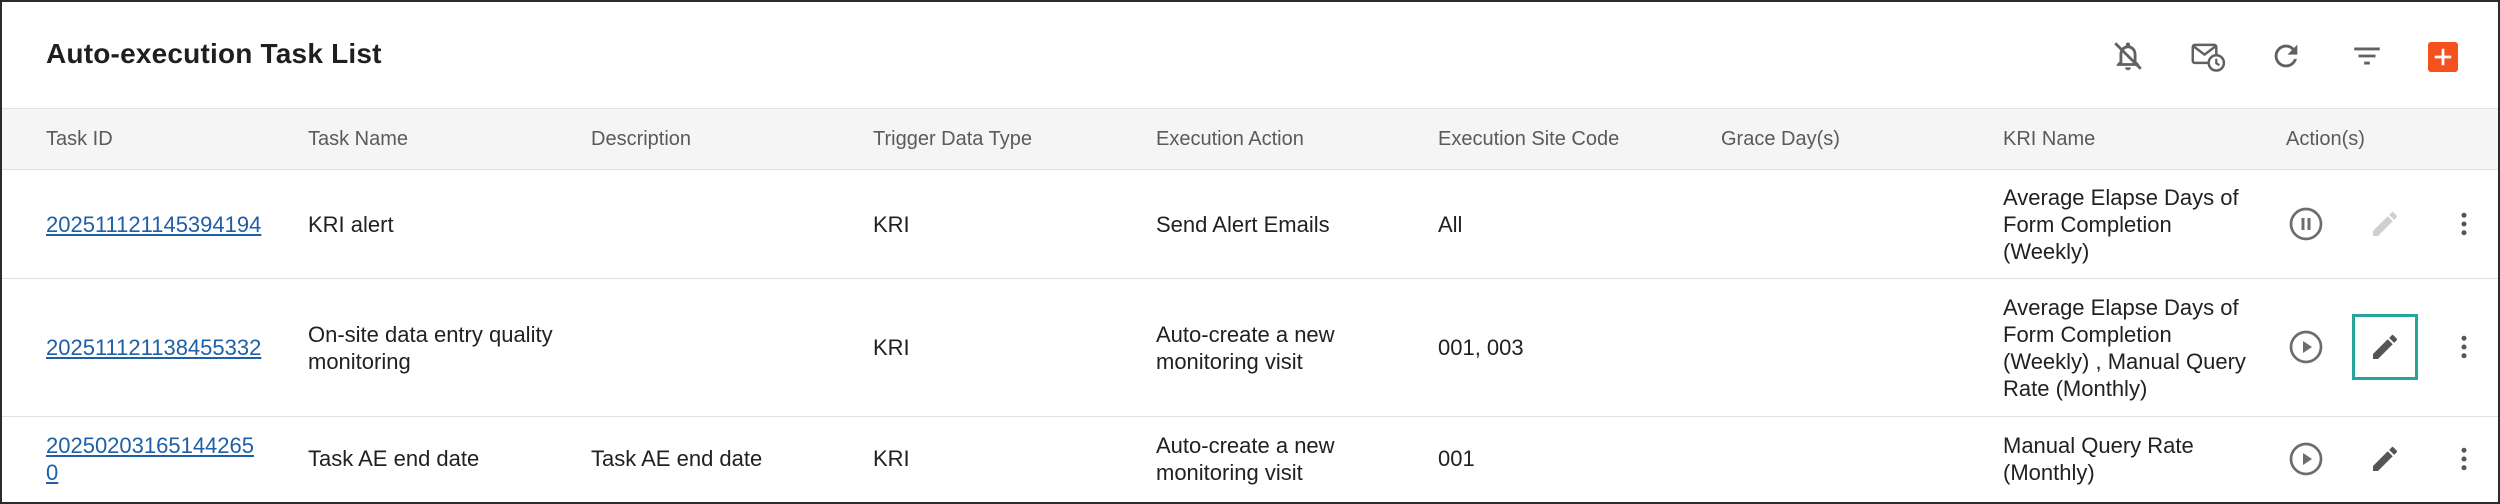  I want to click on column-header-actions: Action(s), so click(2325, 139).